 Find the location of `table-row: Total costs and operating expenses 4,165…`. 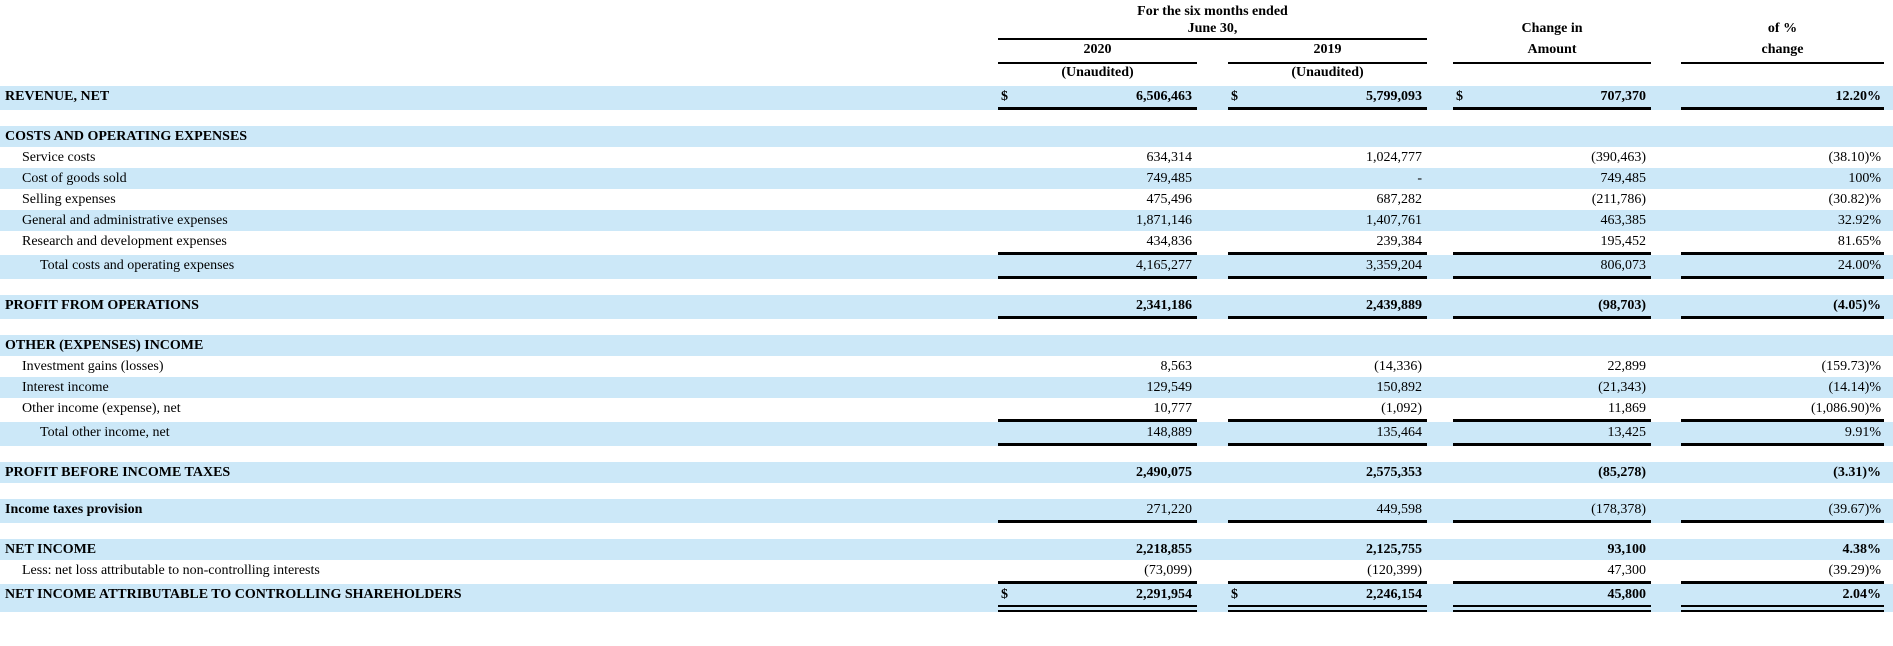

table-row: Total costs and operating expenses 4,165… is located at coordinates (946, 267).